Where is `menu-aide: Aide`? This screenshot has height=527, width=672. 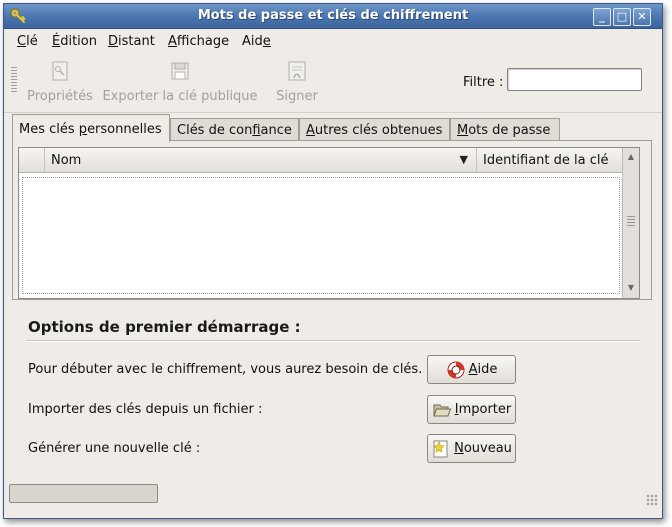
menu-aide: Aide is located at coordinates (256, 41).